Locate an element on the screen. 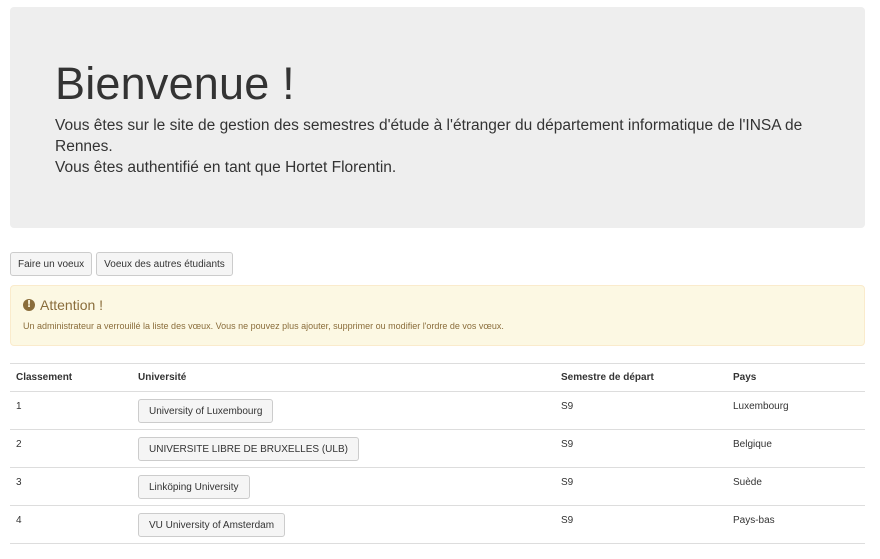 The image size is (880, 559). university-button: Linköping University is located at coordinates (194, 487).